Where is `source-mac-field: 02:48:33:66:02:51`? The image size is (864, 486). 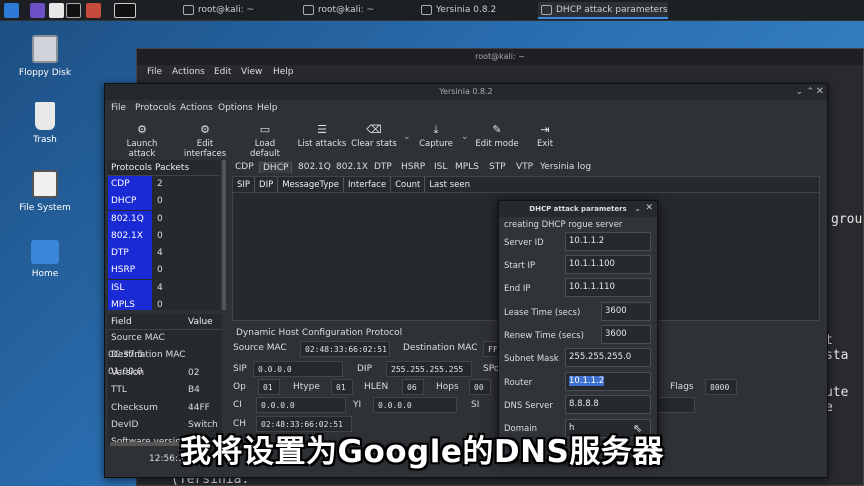
source-mac-field: 02:48:33:66:02:51 is located at coordinates (345, 349).